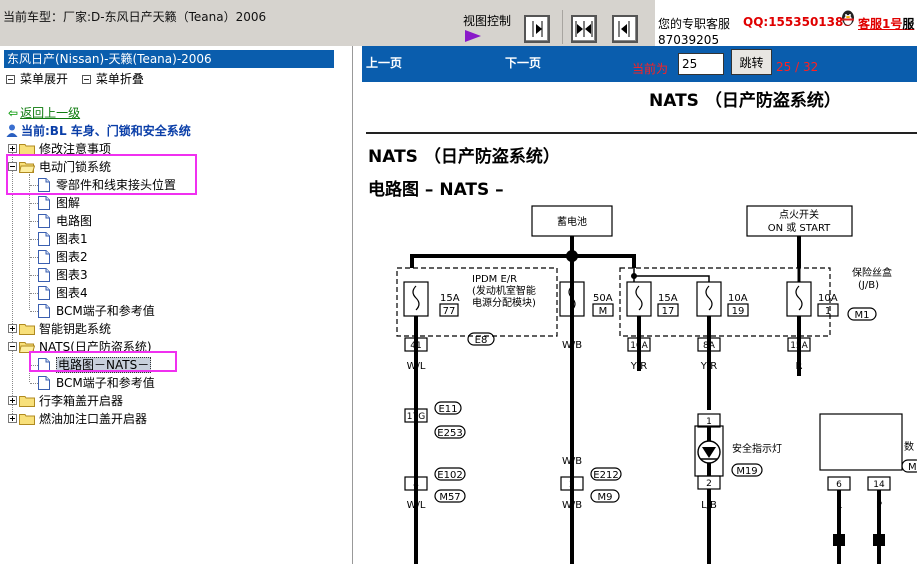 This screenshot has width=917, height=564. I want to click on split-center-icon, so click(584, 29).